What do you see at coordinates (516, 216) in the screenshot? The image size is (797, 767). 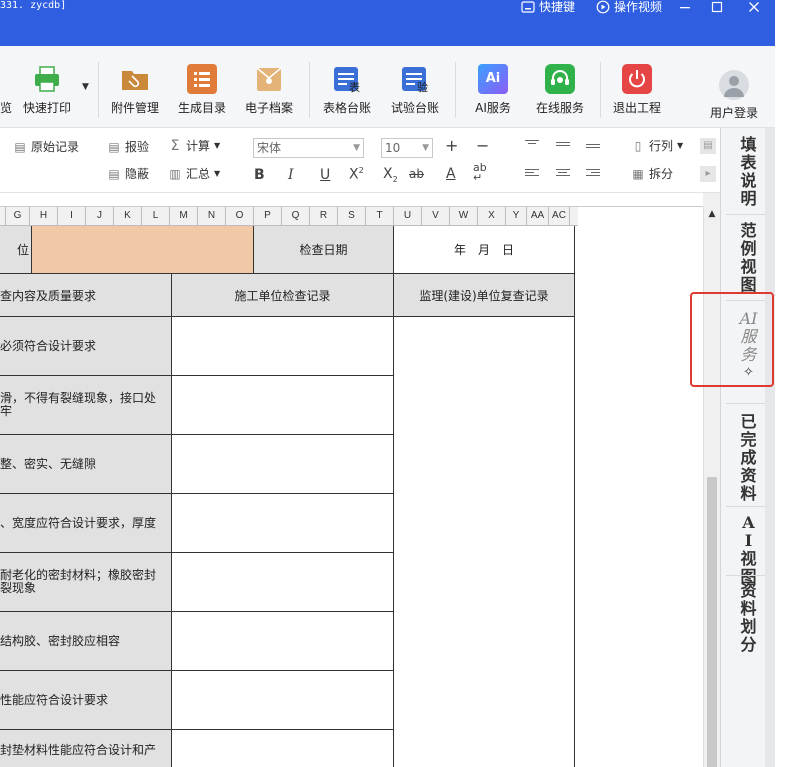 I see `column-header: Y` at bounding box center [516, 216].